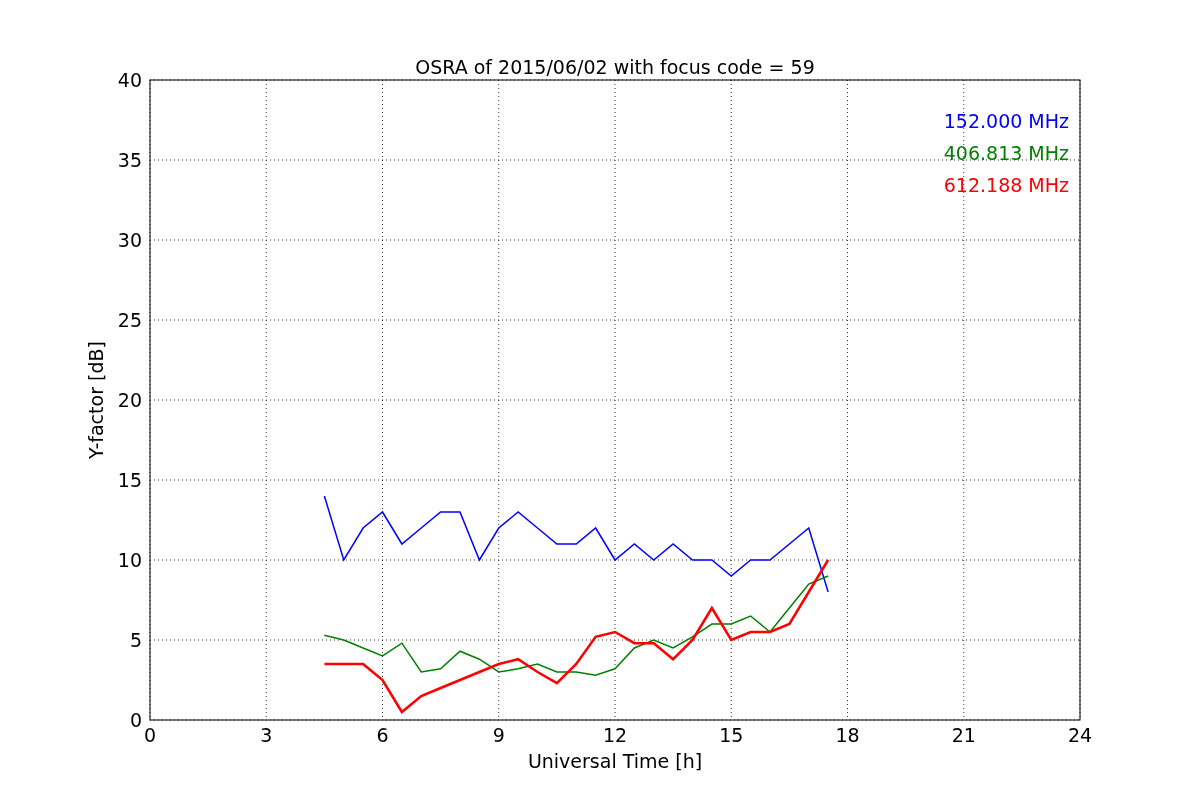 This screenshot has height=800, width=1200. Describe the element at coordinates (1006, 121) in the screenshot. I see `legend-label: 152.000 MHz` at that location.